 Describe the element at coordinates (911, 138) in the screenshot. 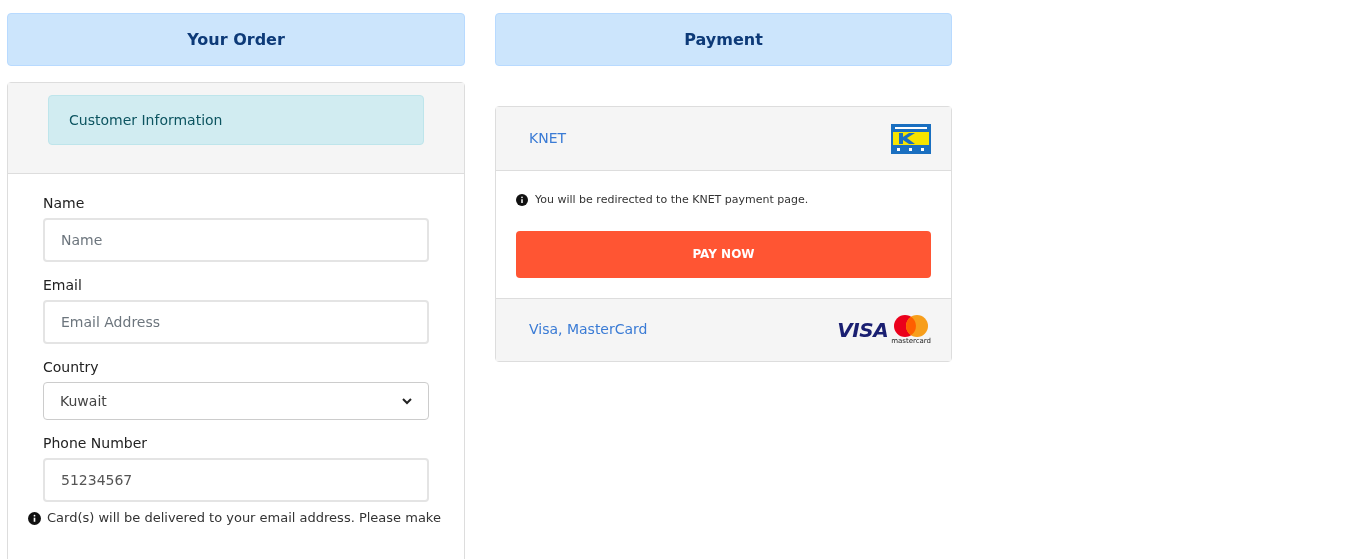

I see `knet-logo` at that location.